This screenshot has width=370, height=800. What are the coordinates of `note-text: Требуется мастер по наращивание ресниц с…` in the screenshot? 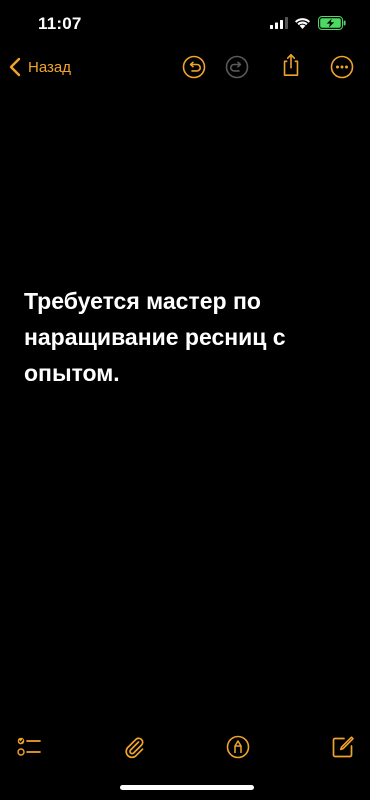 It's located at (189, 337).